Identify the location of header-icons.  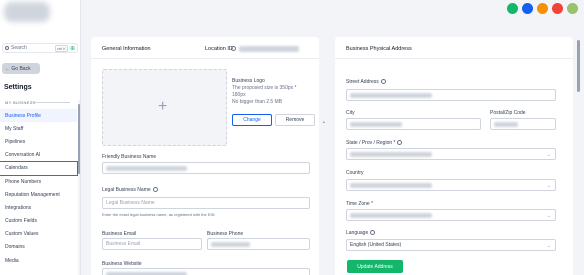
(542, 8).